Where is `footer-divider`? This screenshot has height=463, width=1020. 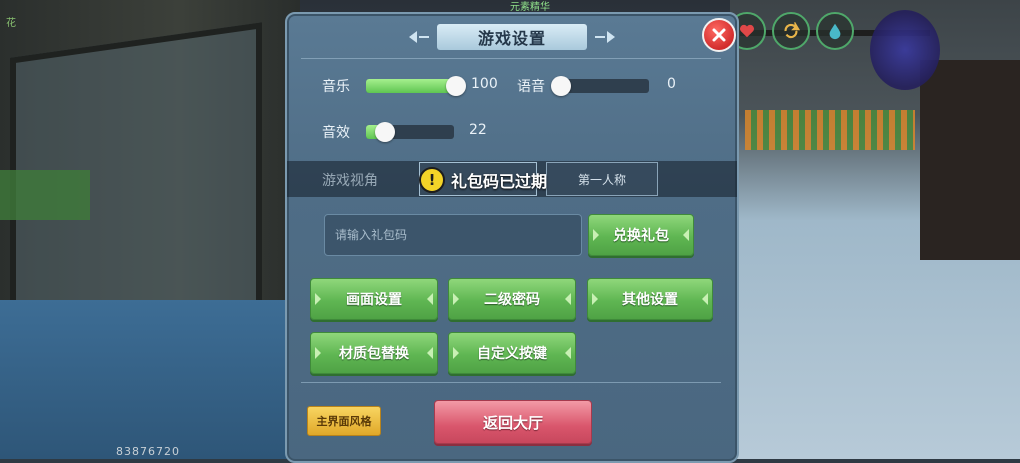
footer-divider is located at coordinates (511, 382).